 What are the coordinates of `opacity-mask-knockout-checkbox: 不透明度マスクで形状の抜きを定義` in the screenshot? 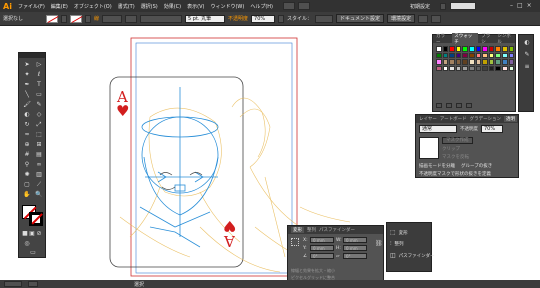 It's located at (467, 174).